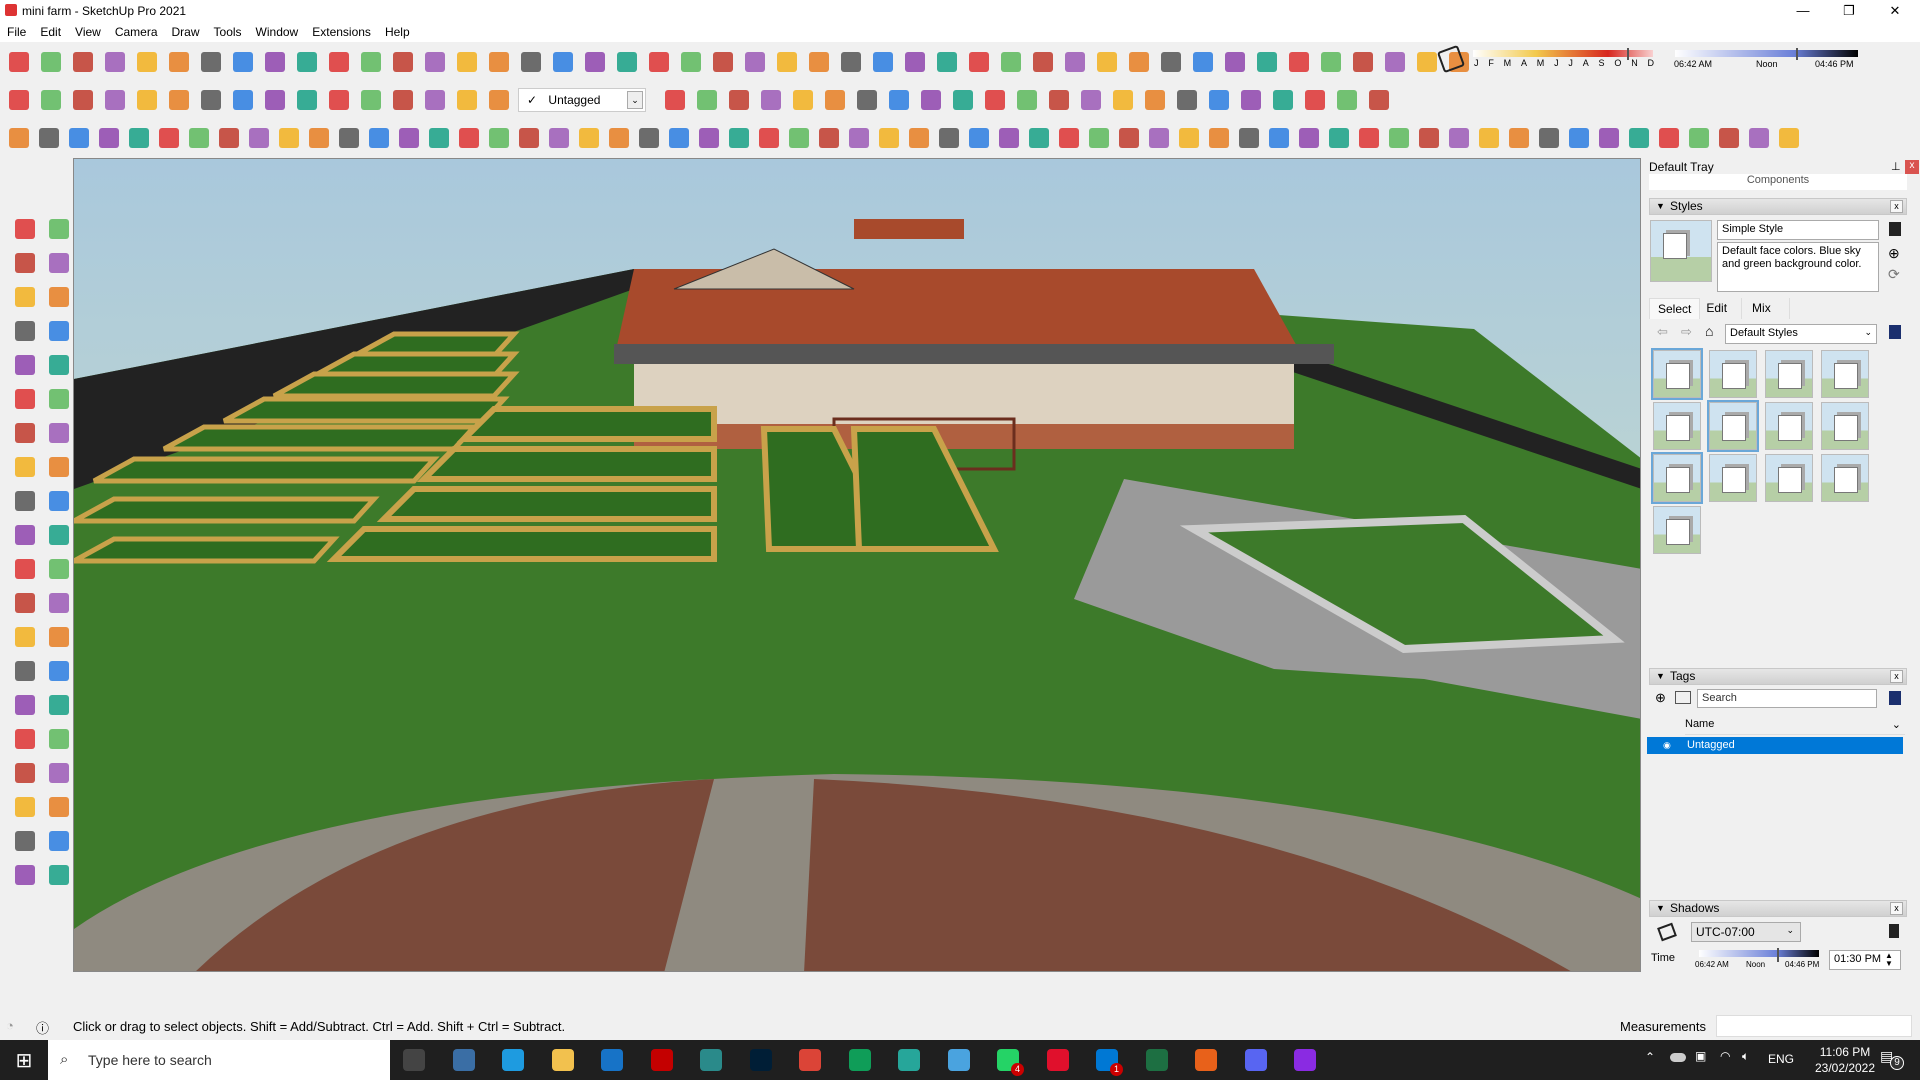 This screenshot has height=1080, width=1920. I want to click on time-slider: 06:42 AM Noon 04:46 PM, so click(1767, 61).